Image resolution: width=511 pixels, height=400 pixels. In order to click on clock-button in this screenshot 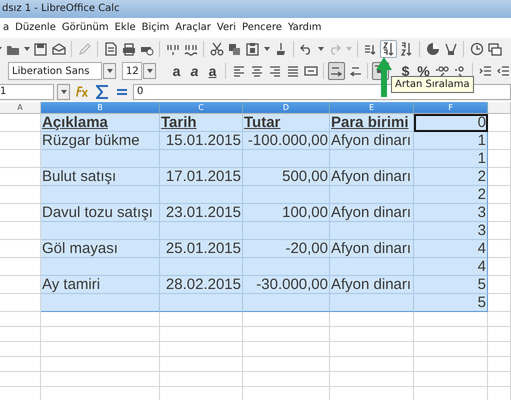, I will do `click(476, 49)`.